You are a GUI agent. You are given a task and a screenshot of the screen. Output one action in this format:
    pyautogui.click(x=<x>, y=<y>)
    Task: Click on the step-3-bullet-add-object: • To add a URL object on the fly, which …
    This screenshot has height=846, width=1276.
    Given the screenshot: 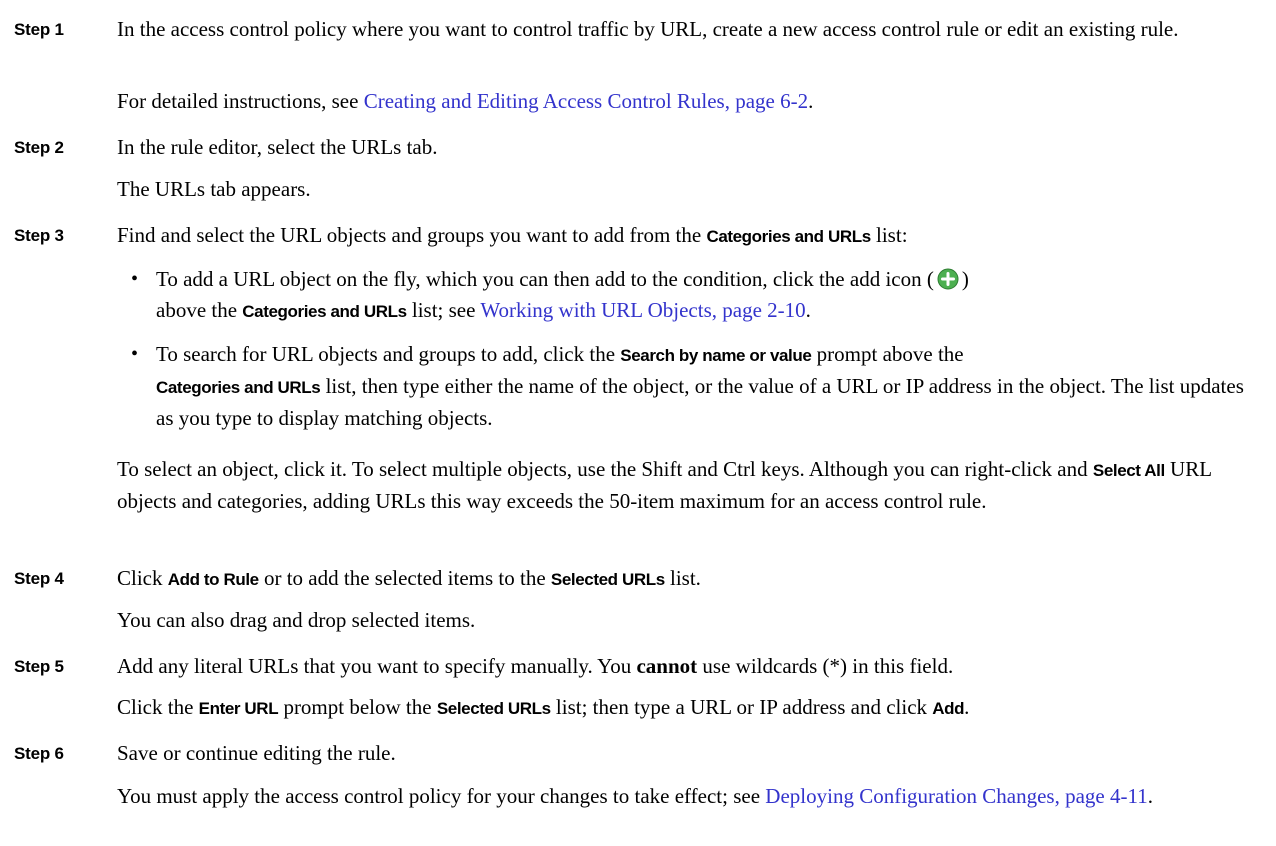 What is the action you would take?
    pyautogui.click(x=698, y=295)
    